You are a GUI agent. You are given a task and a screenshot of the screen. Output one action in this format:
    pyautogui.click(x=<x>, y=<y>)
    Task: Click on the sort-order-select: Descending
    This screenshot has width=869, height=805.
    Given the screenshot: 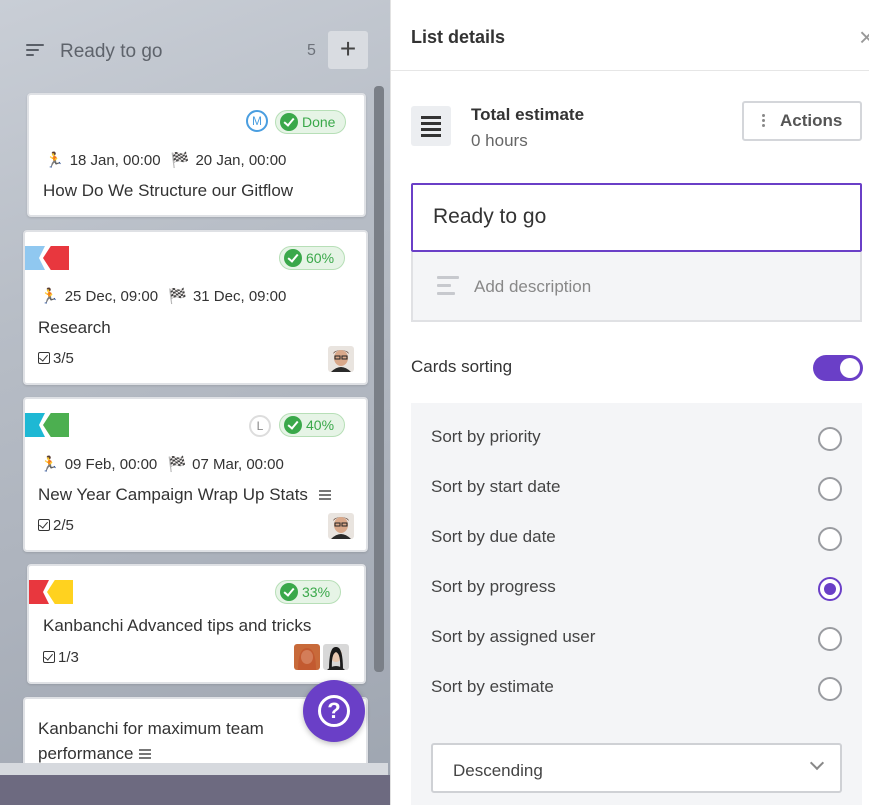 What is the action you would take?
    pyautogui.click(x=636, y=768)
    